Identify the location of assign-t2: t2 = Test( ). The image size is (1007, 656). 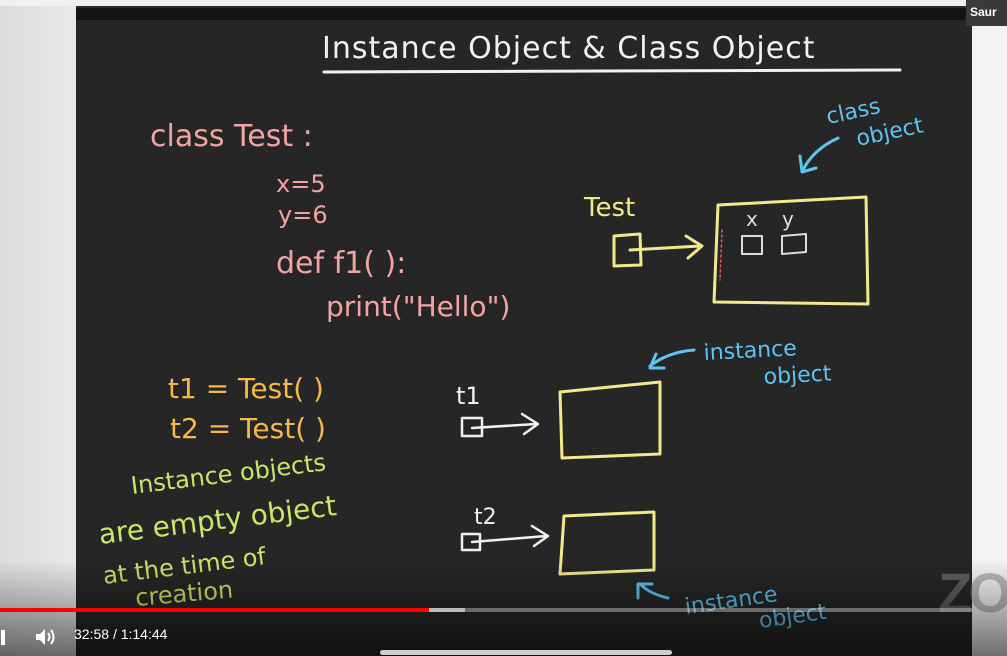
(248, 428).